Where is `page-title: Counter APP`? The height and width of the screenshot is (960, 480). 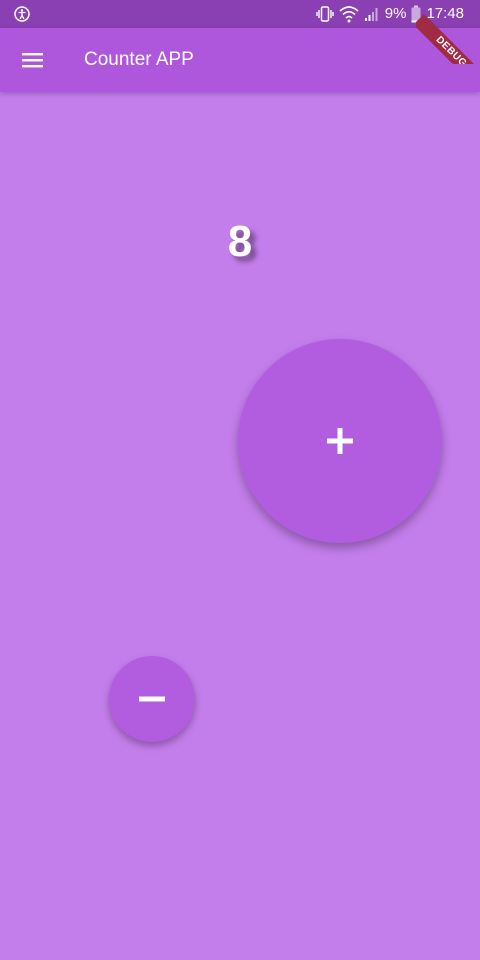
page-title: Counter APP is located at coordinates (139, 59).